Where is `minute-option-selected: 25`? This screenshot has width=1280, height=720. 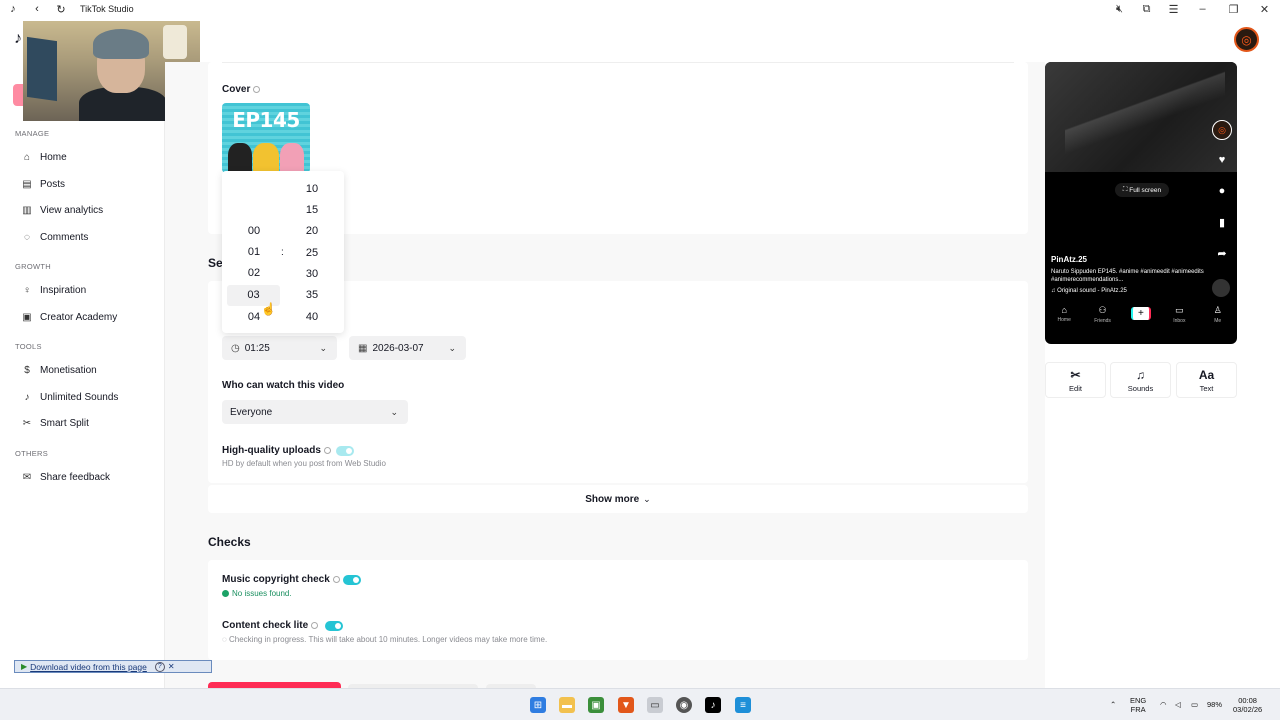
minute-option-selected: 25 is located at coordinates (312, 253).